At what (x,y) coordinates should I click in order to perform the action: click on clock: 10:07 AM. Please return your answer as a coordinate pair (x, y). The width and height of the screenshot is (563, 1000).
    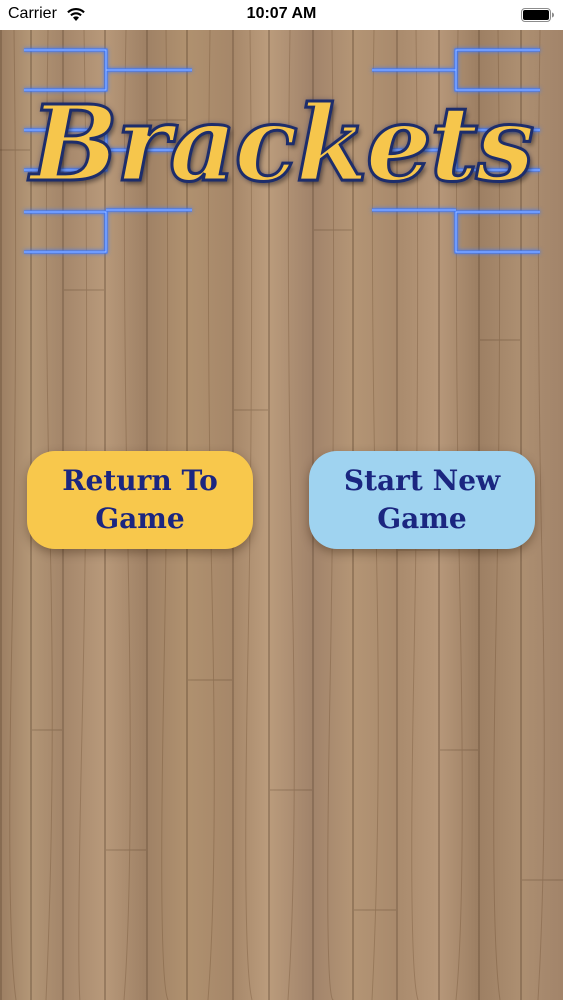
    Looking at the image, I should click on (281, 13).